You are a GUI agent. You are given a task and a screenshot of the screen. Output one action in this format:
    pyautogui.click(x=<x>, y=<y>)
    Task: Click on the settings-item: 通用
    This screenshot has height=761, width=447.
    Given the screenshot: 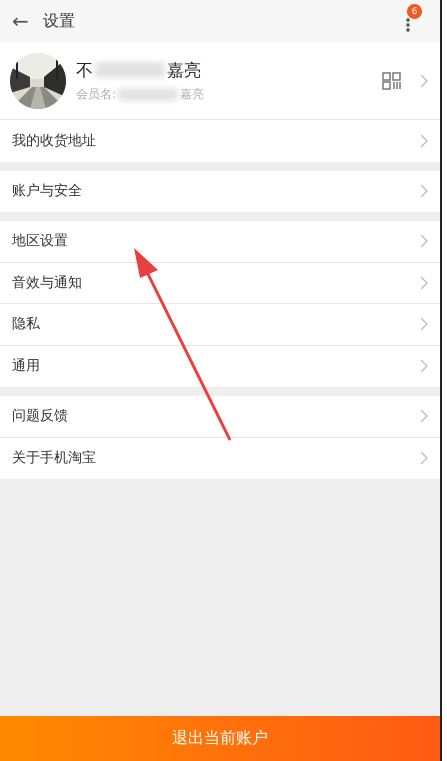 What is the action you would take?
    pyautogui.click(x=220, y=366)
    